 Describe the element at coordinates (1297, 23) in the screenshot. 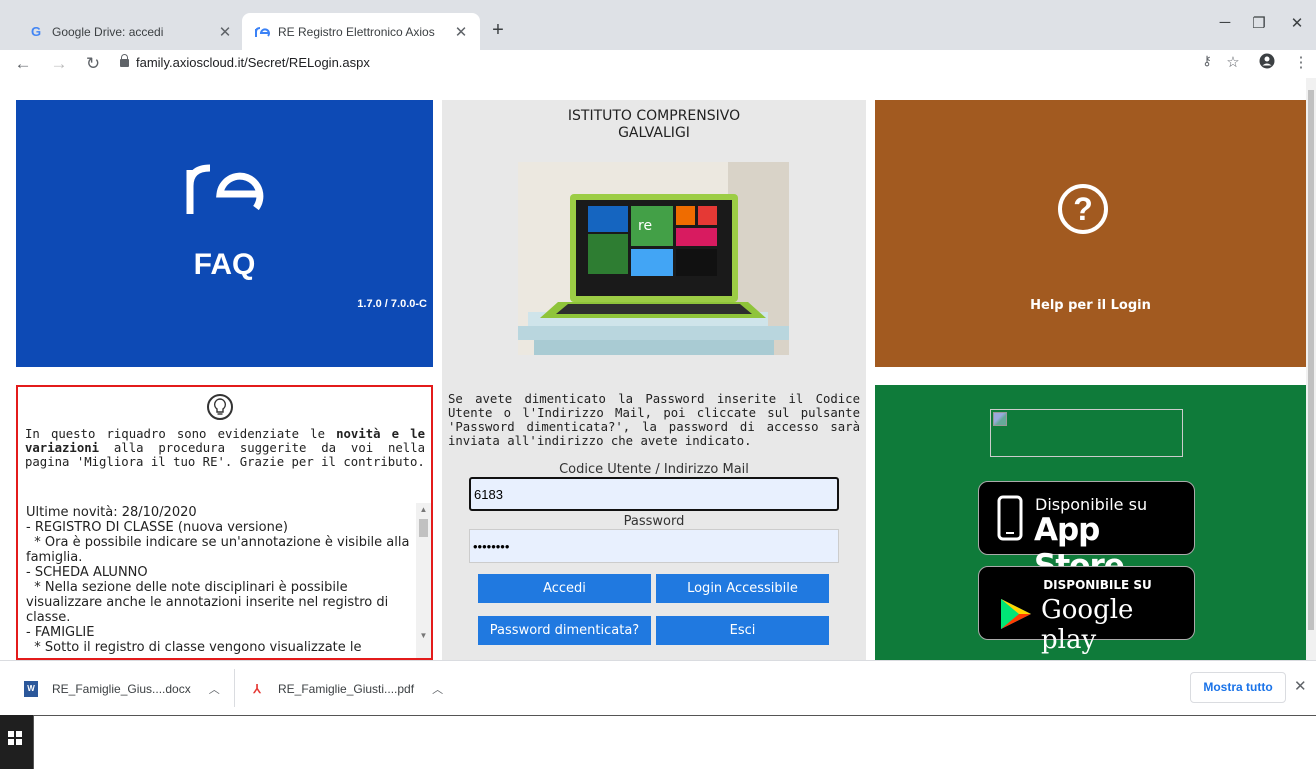

I see `close-window-icon: ✕` at that location.